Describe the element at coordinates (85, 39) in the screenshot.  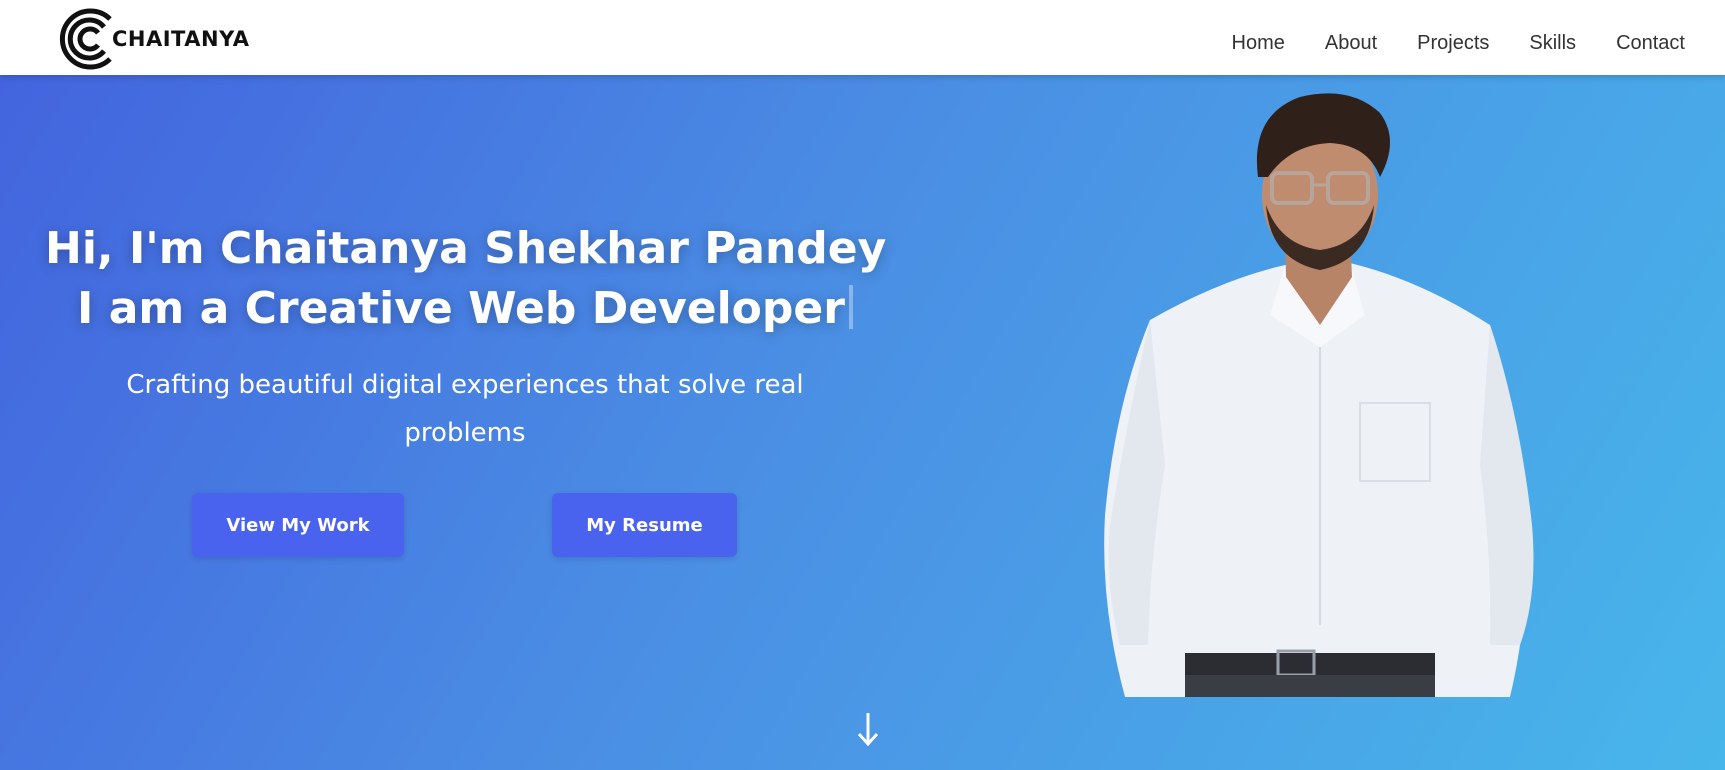
I see `cc-logo-icon` at that location.